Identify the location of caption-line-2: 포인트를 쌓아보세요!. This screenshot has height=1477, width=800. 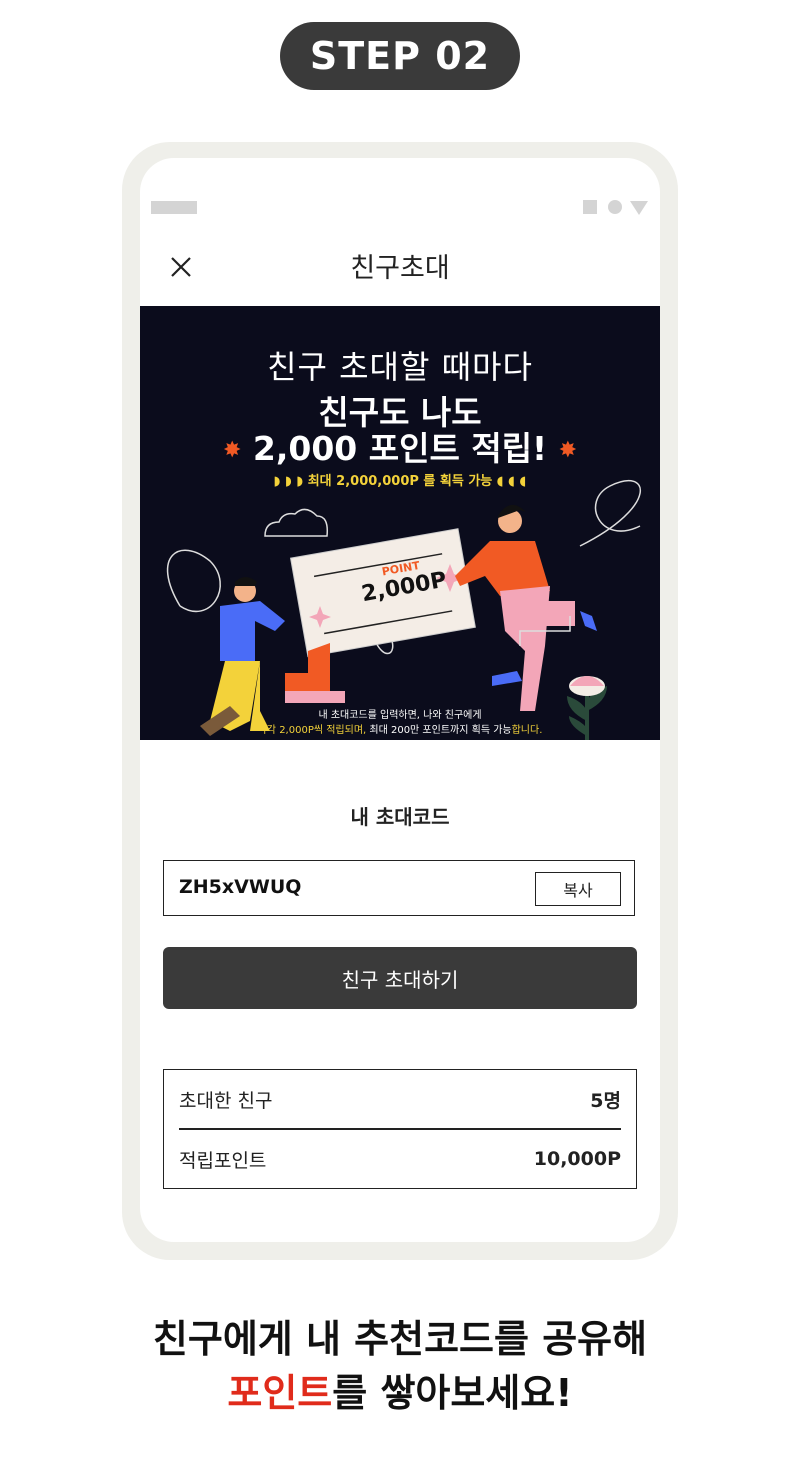
(400, 1389).